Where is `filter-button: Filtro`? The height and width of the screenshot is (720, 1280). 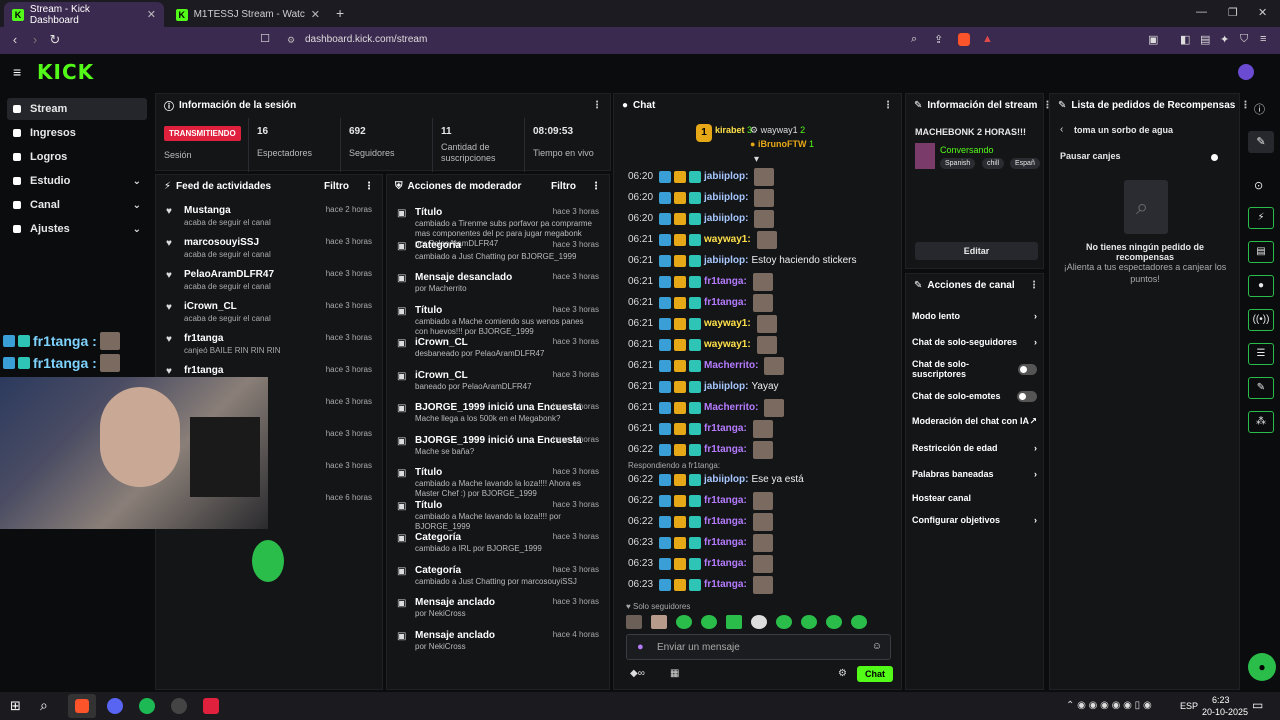 filter-button: Filtro is located at coordinates (336, 186).